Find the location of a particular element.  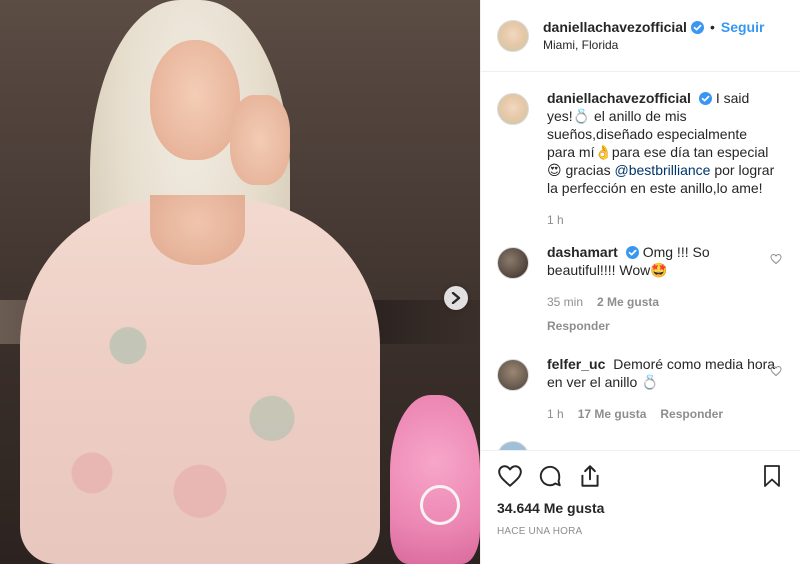

caption-username: daniellachavezofficial is located at coordinates (619, 98).